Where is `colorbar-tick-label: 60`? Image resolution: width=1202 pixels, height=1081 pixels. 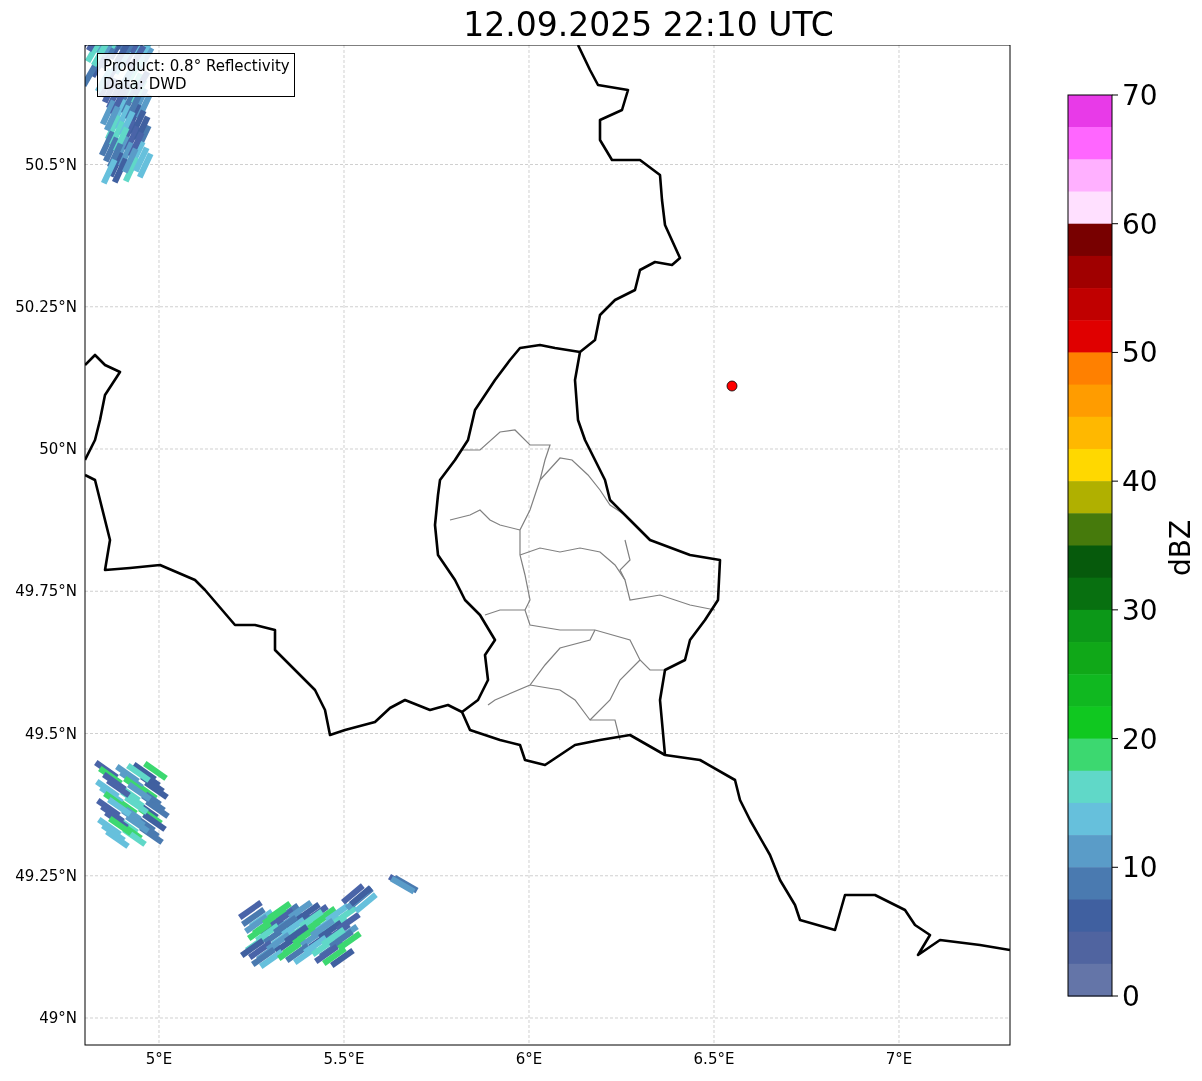 colorbar-tick-label: 60 is located at coordinates (1140, 224).